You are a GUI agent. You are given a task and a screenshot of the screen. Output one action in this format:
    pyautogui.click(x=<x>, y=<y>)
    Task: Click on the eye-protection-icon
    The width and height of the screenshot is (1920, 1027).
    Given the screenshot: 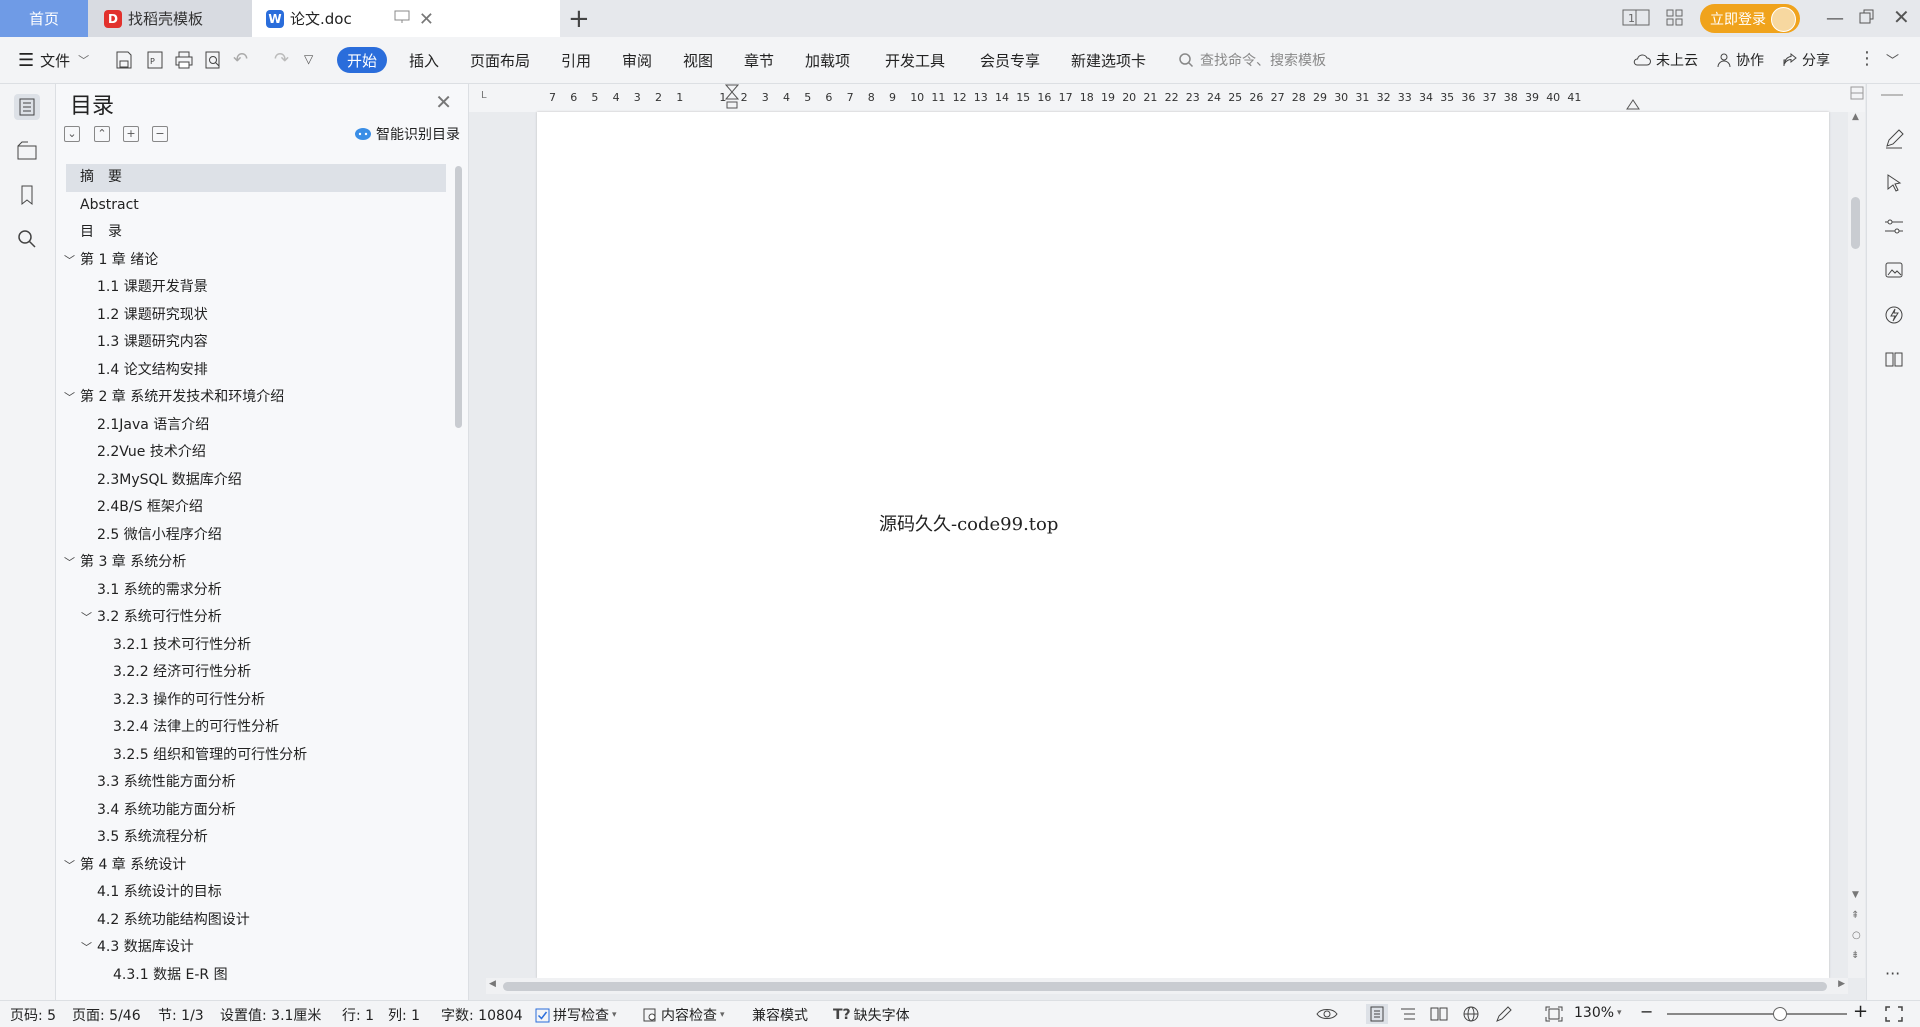 What is the action you would take?
    pyautogui.click(x=1327, y=1014)
    